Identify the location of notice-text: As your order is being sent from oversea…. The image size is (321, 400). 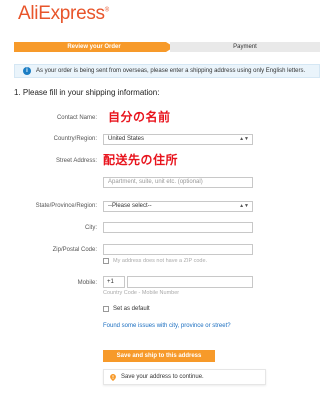
(171, 71).